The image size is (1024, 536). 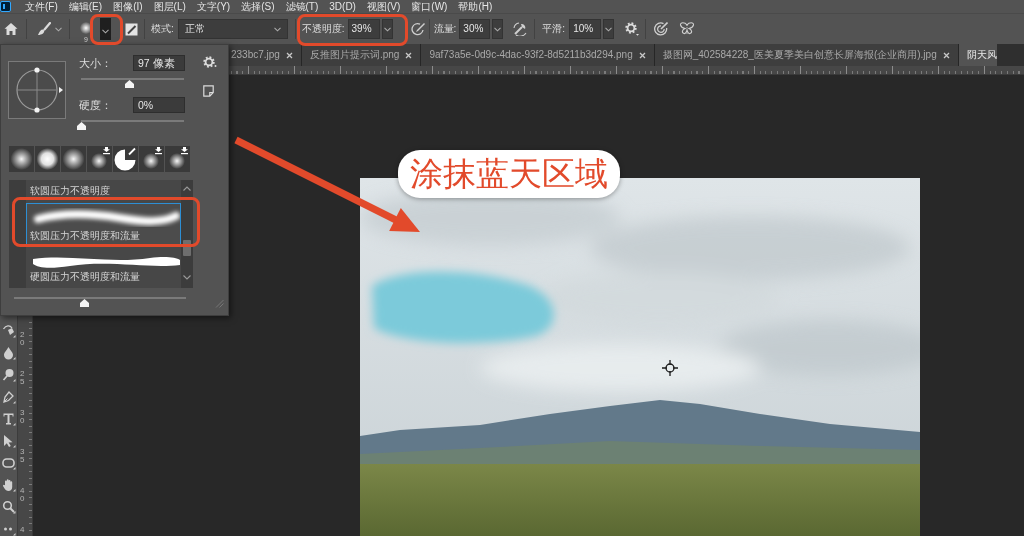 What do you see at coordinates (806, 55) in the screenshot?
I see `document-tab: 摄图网_402584228_医美夏季美白创意长屏海报(企业商用).jpg` at bounding box center [806, 55].